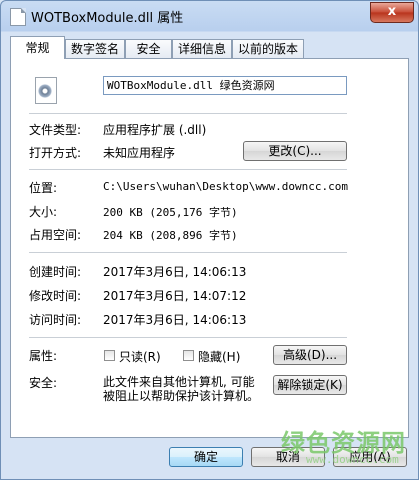 This screenshot has height=480, width=419. I want to click on close-button: x, so click(392, 12).